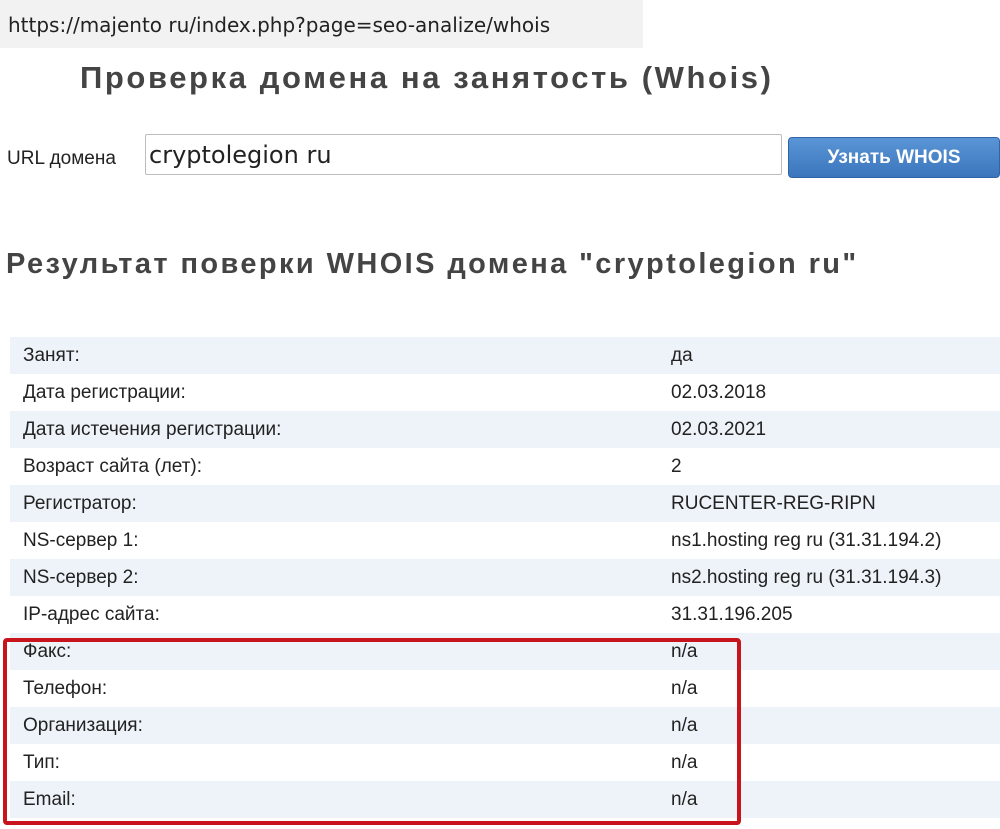 The width and height of the screenshot is (1000, 829). I want to click on table-row: Факс: n/a, so click(505, 651).